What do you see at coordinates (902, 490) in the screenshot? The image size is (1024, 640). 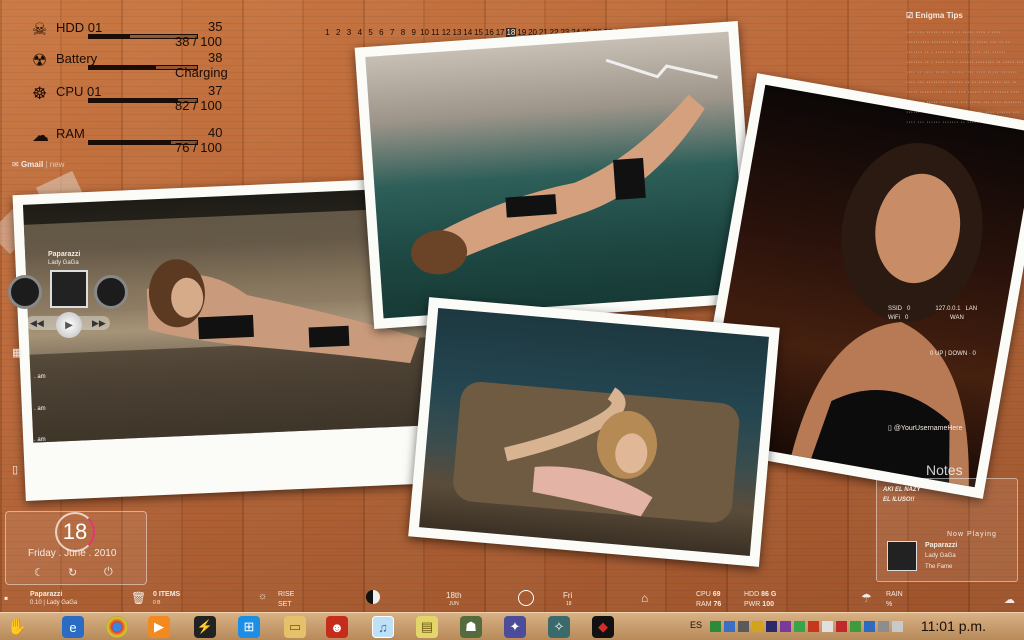 I see `note-line: AKI EL NAZY` at bounding box center [902, 490].